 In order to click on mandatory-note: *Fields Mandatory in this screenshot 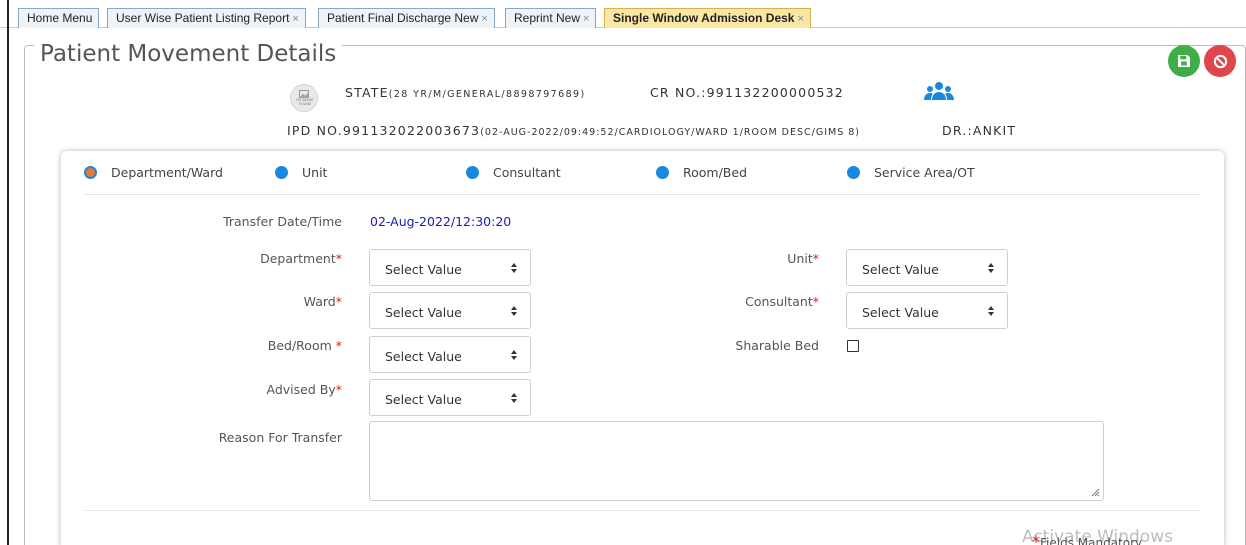, I will do `click(1087, 538)`.